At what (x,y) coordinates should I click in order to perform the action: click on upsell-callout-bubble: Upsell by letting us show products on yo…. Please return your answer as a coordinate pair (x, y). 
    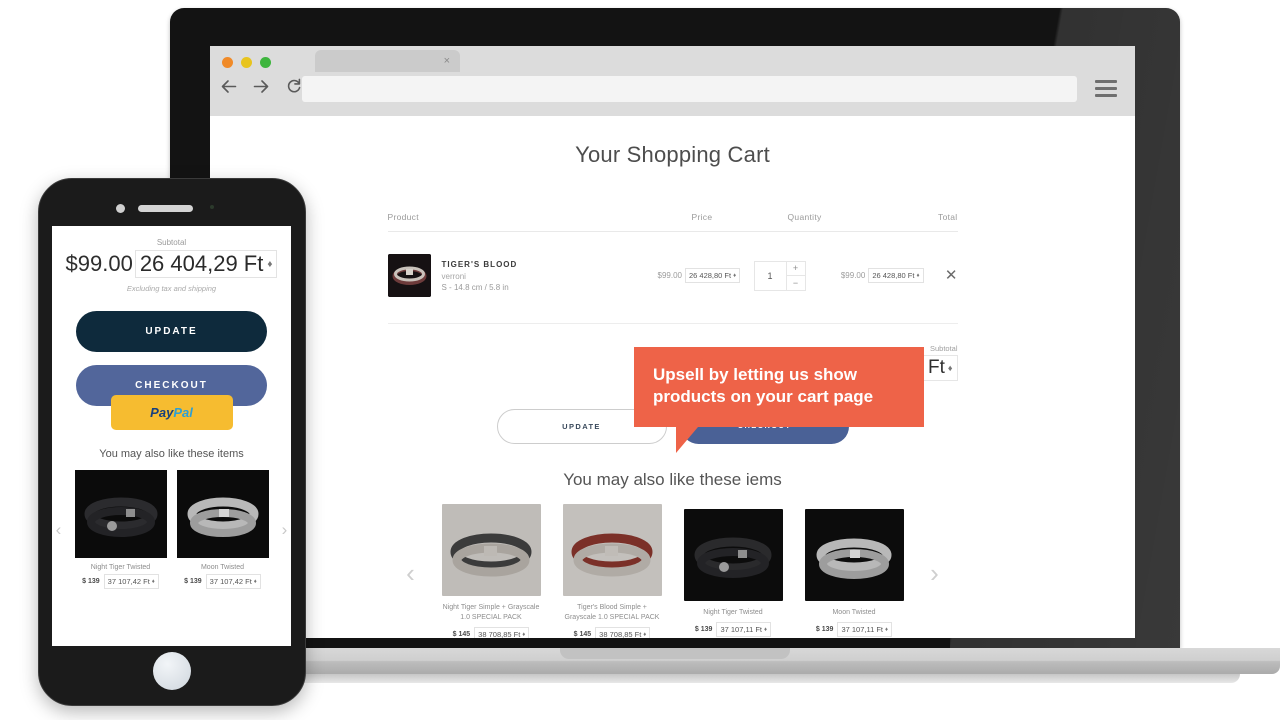
    Looking at the image, I should click on (779, 400).